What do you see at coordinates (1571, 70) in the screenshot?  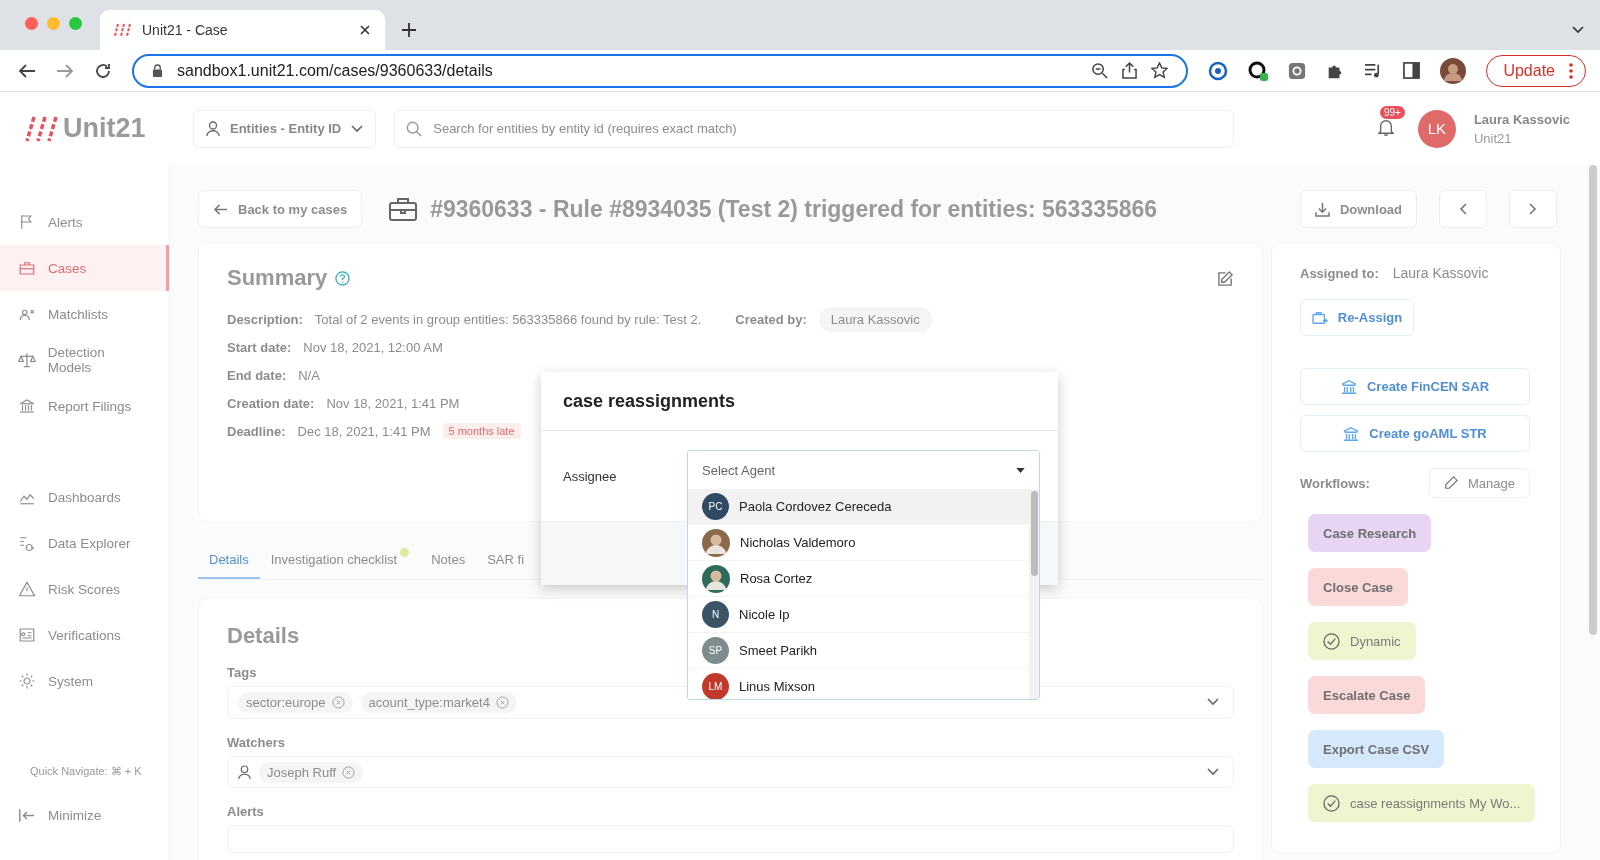 I see `more-icon` at bounding box center [1571, 70].